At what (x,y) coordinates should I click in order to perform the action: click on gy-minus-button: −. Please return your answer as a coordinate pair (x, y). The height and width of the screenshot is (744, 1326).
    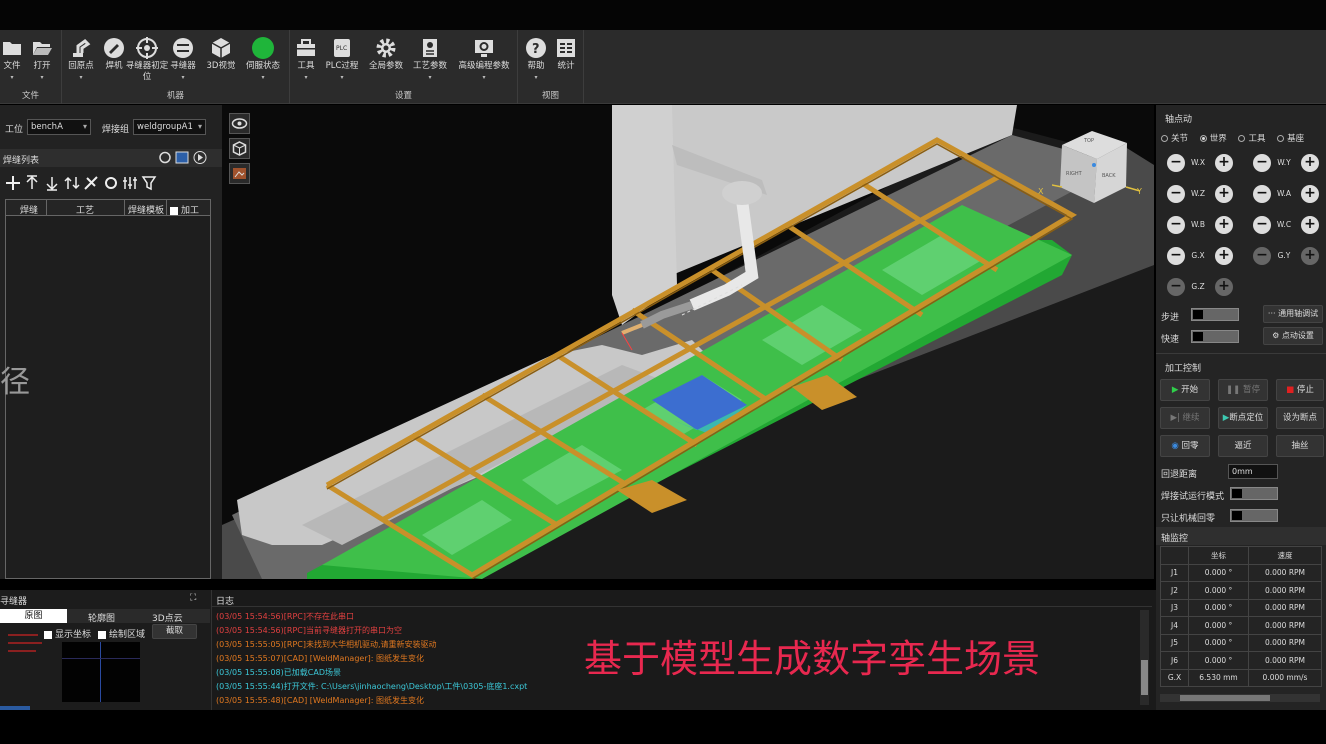
    Looking at the image, I should click on (1262, 256).